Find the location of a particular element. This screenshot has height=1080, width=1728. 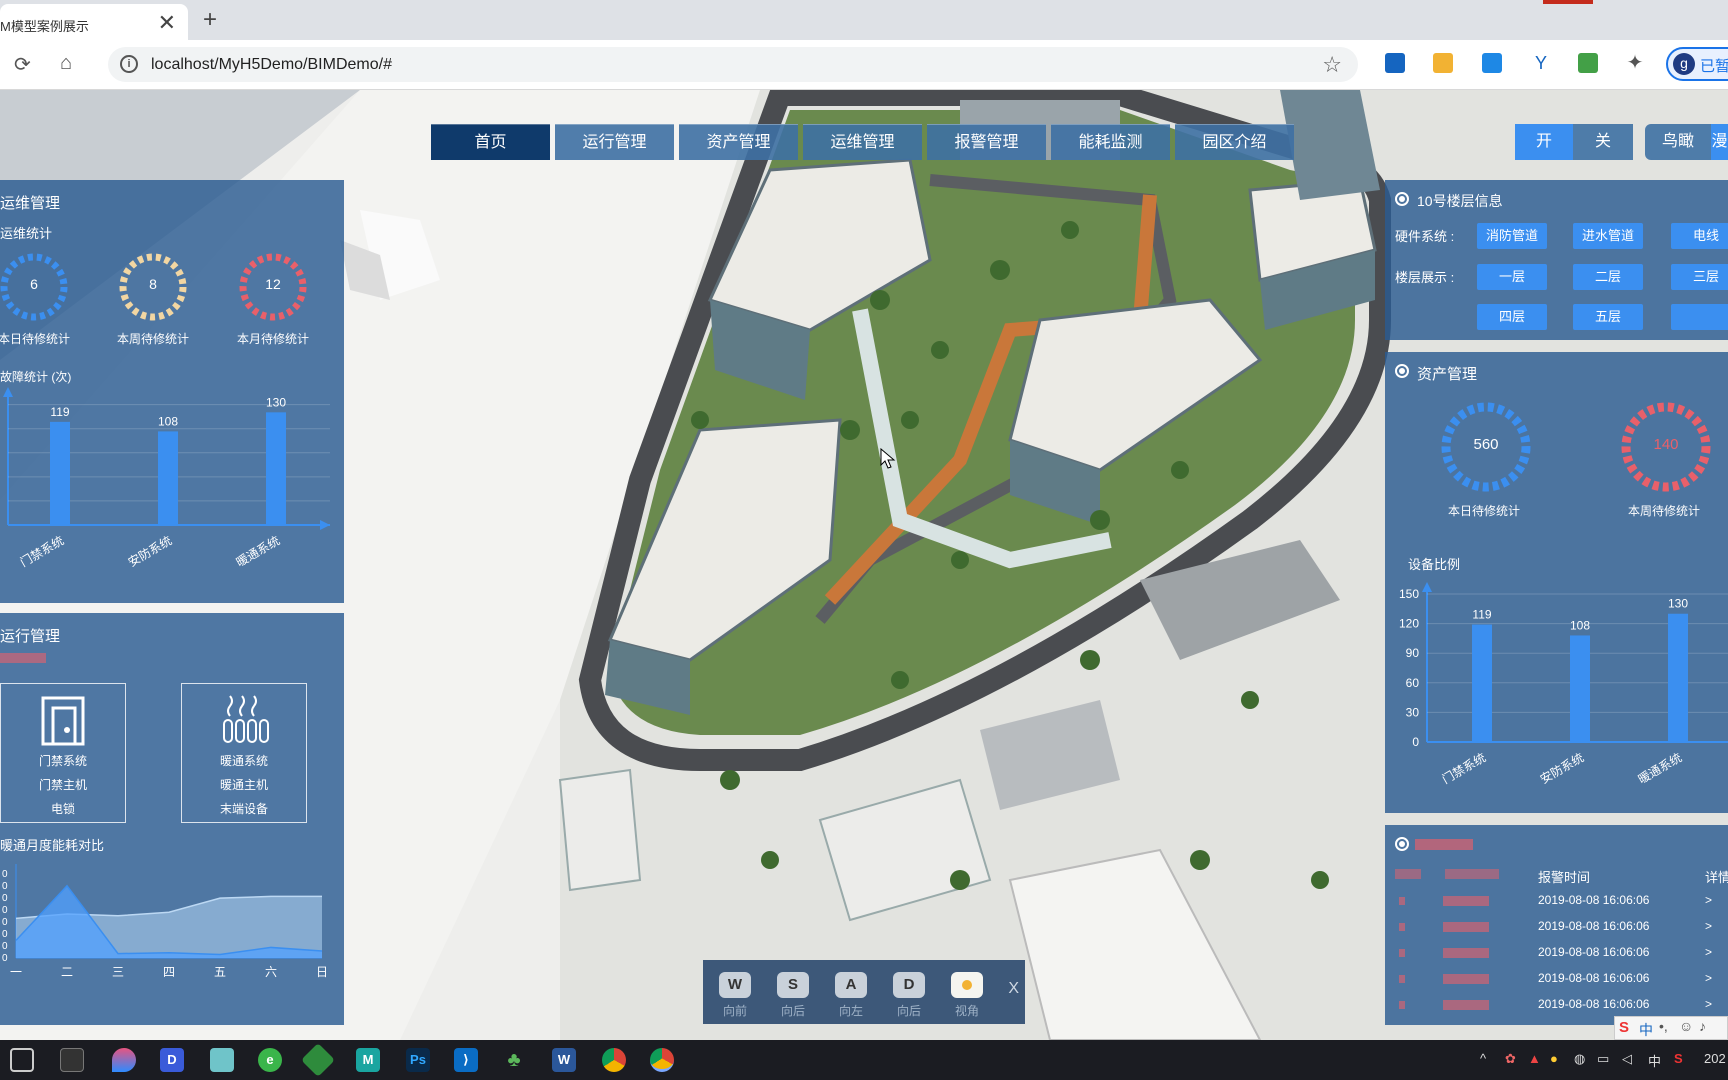

y-tick-label: 120 is located at coordinates (1409, 624).